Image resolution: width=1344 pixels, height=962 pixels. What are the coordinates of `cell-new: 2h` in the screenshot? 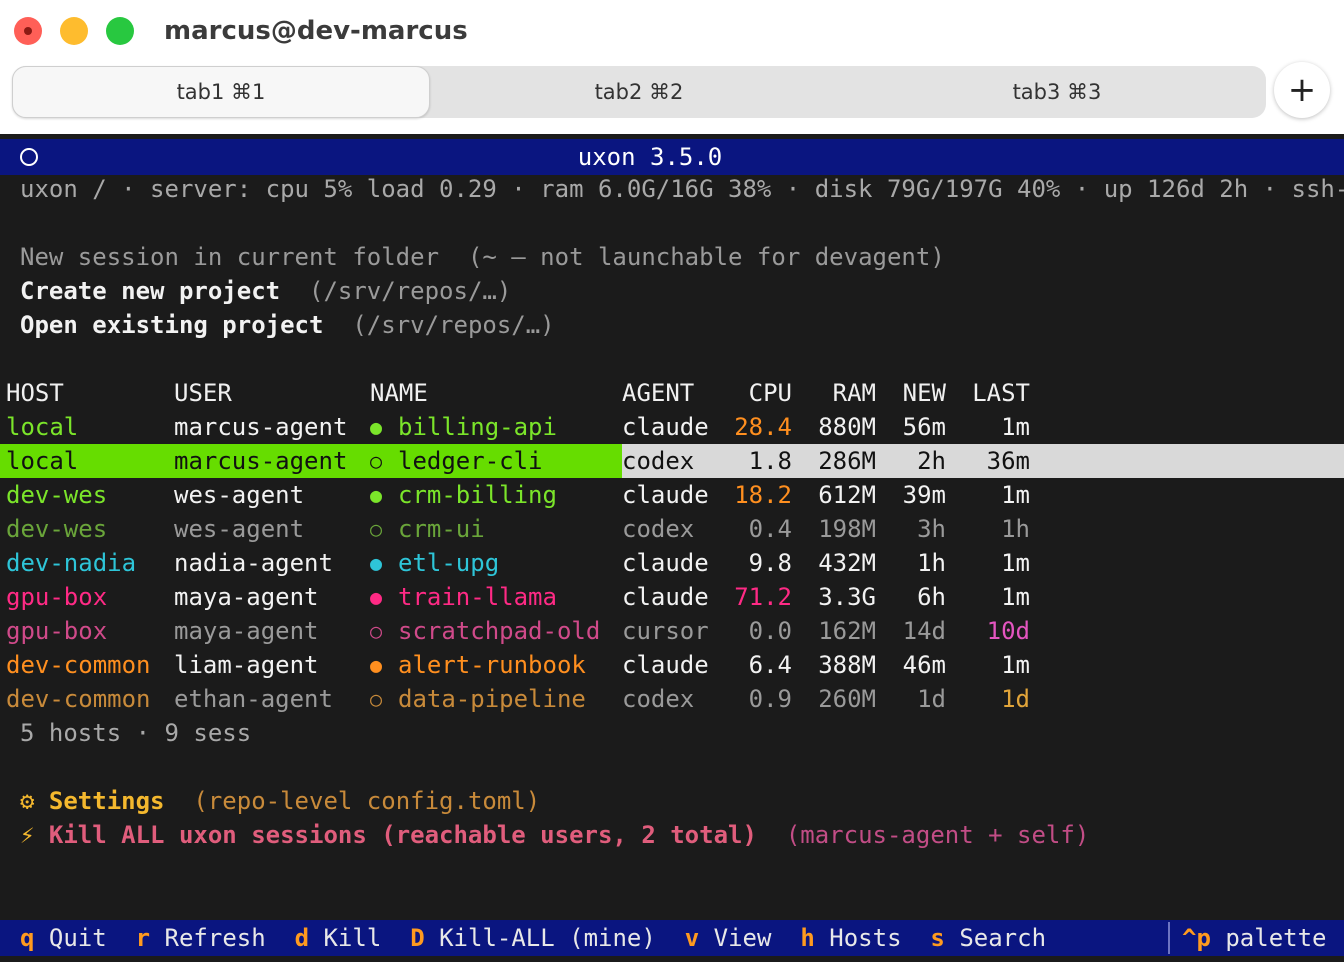 It's located at (931, 461).